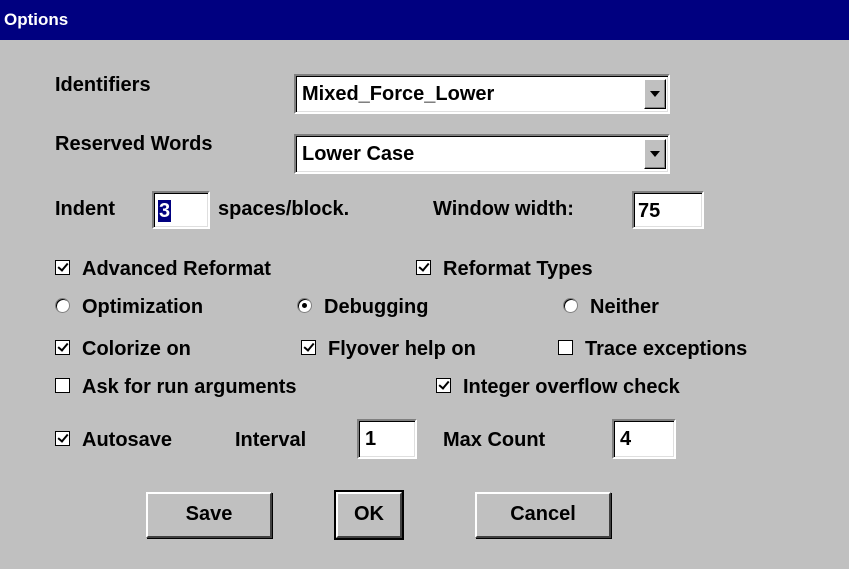 This screenshot has height=569, width=849. I want to click on flyover-help-checkbox: Flyover help on, so click(388, 349).